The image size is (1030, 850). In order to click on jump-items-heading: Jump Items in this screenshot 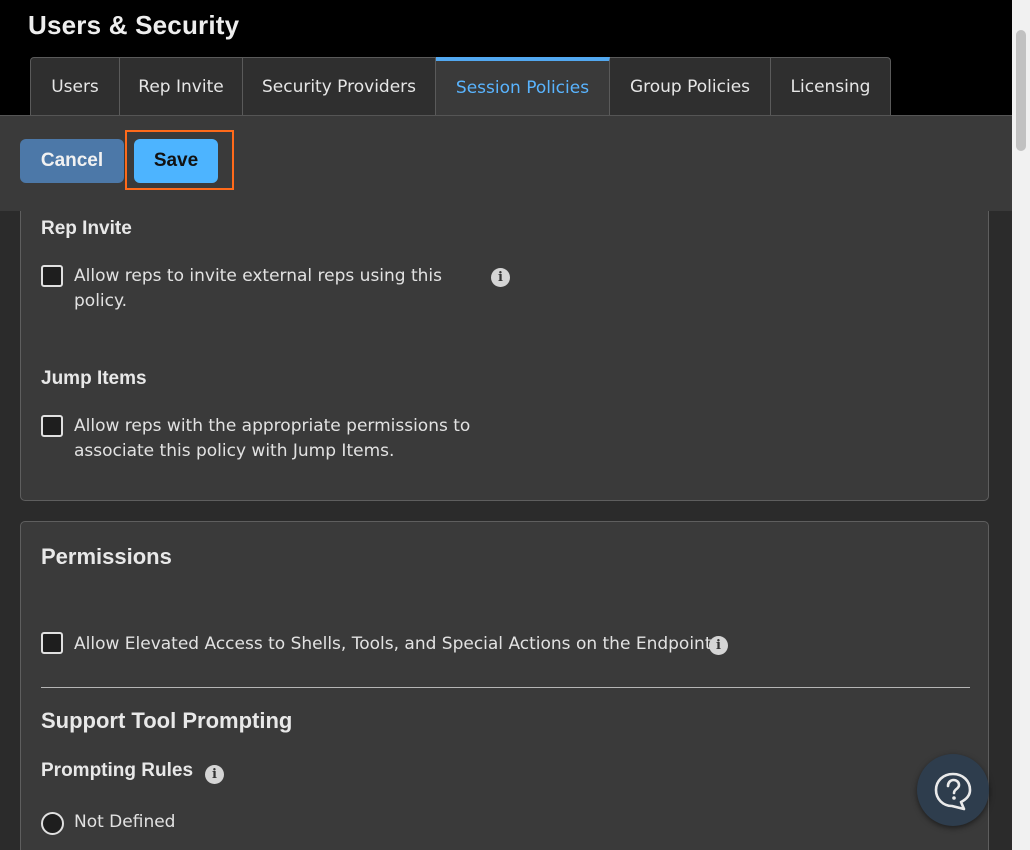, I will do `click(94, 378)`.